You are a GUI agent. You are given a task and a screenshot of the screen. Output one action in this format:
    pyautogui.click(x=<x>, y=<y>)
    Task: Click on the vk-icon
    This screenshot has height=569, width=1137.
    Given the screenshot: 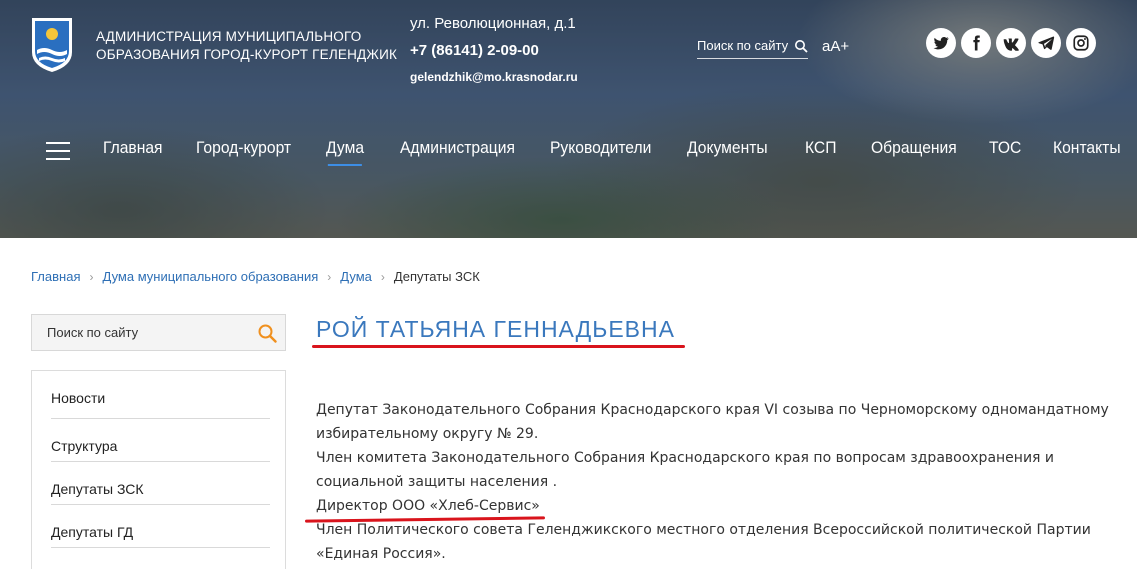 What is the action you would take?
    pyautogui.click(x=1011, y=43)
    